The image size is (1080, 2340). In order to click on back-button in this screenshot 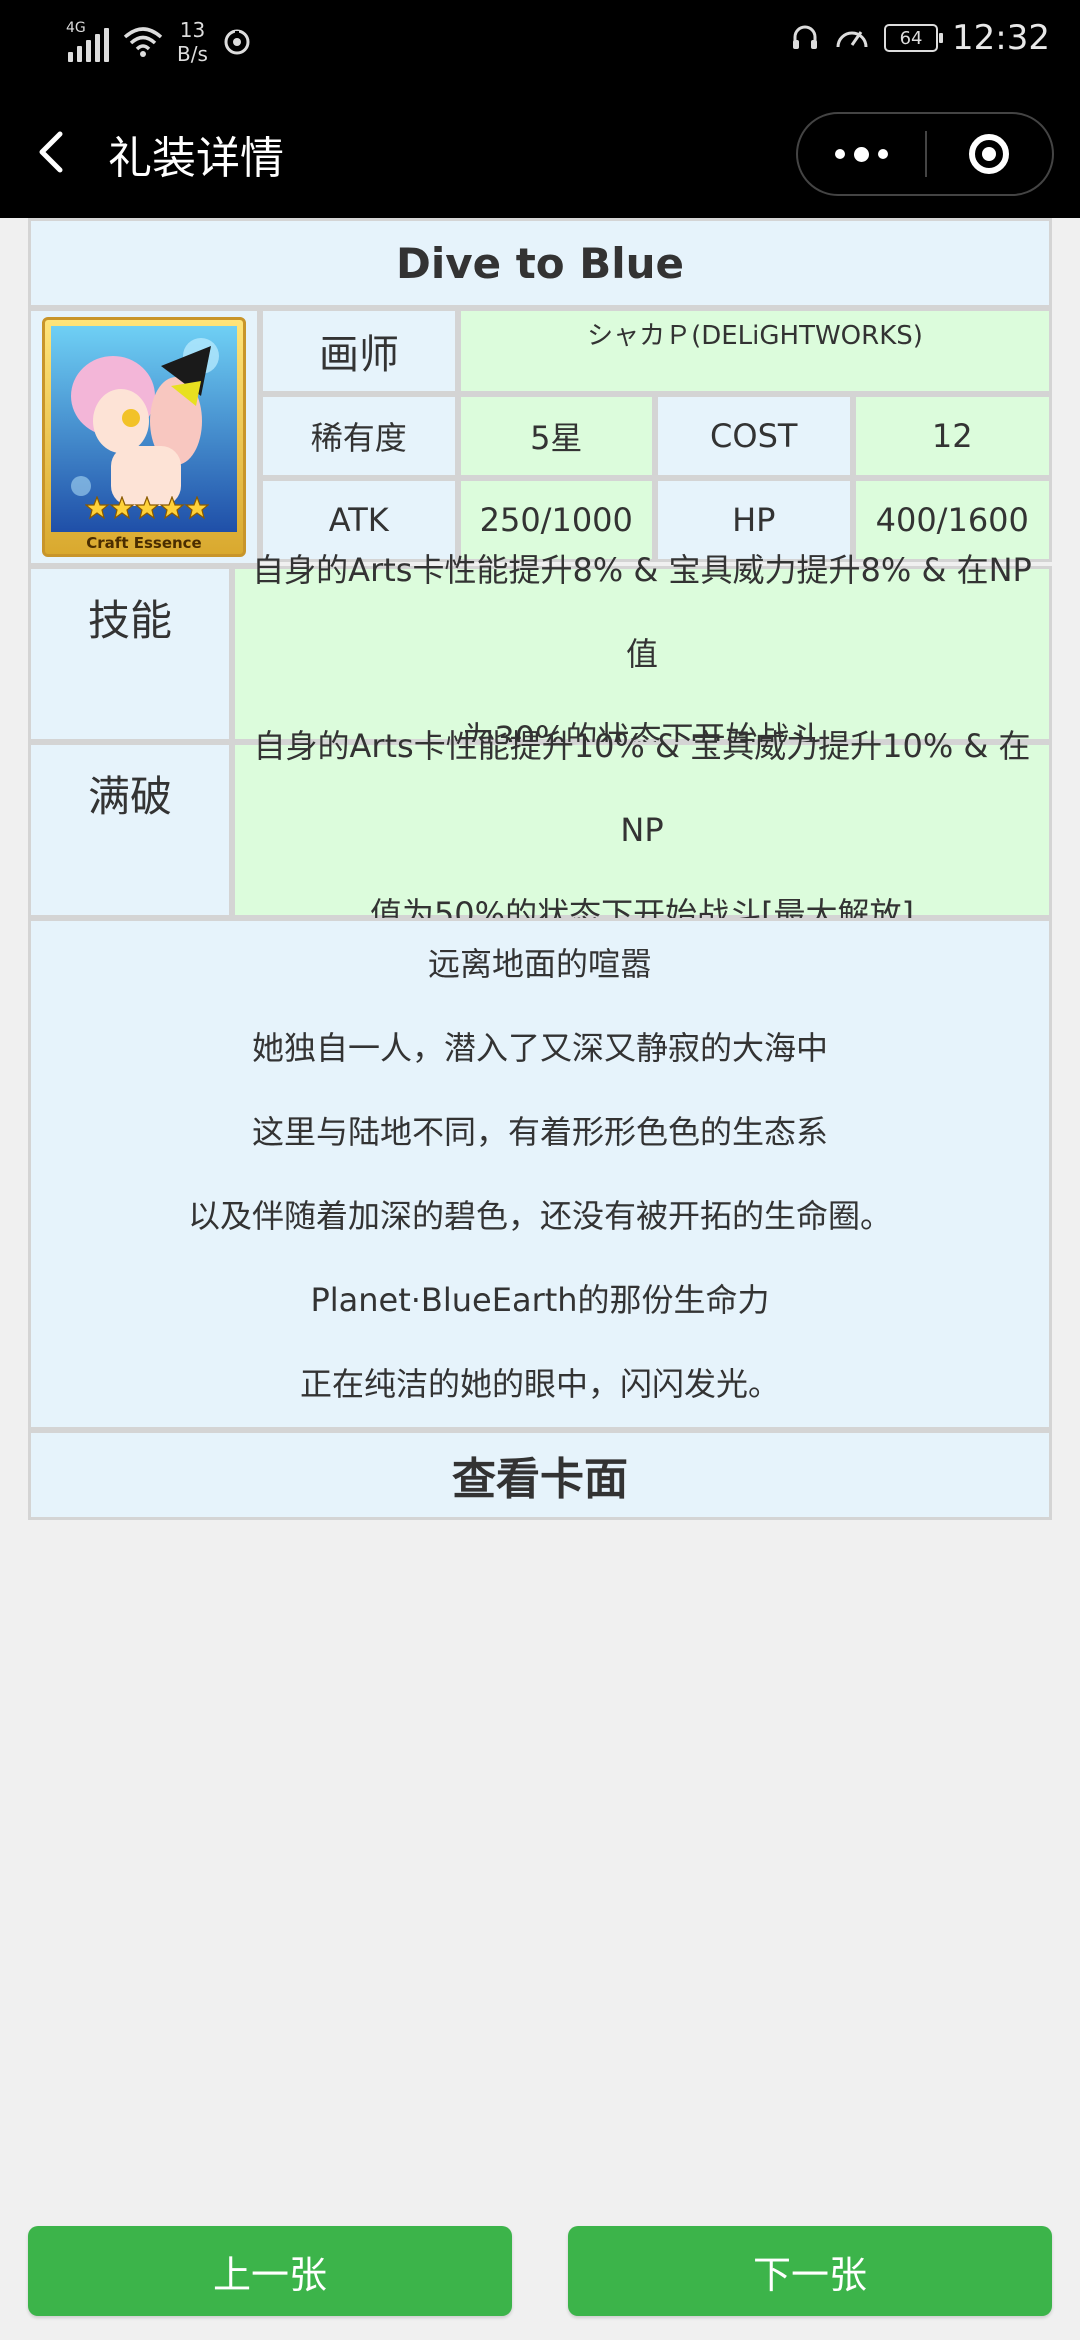, I will do `click(54, 152)`.